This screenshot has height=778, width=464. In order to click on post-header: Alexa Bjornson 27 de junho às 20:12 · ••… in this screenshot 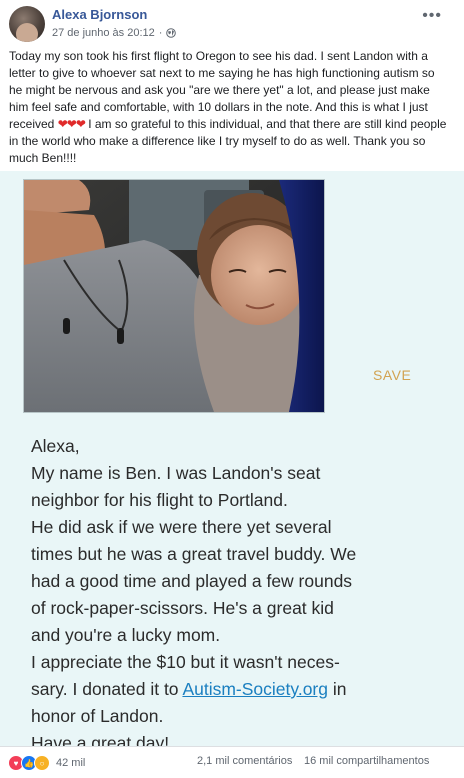, I will do `click(232, 22)`.